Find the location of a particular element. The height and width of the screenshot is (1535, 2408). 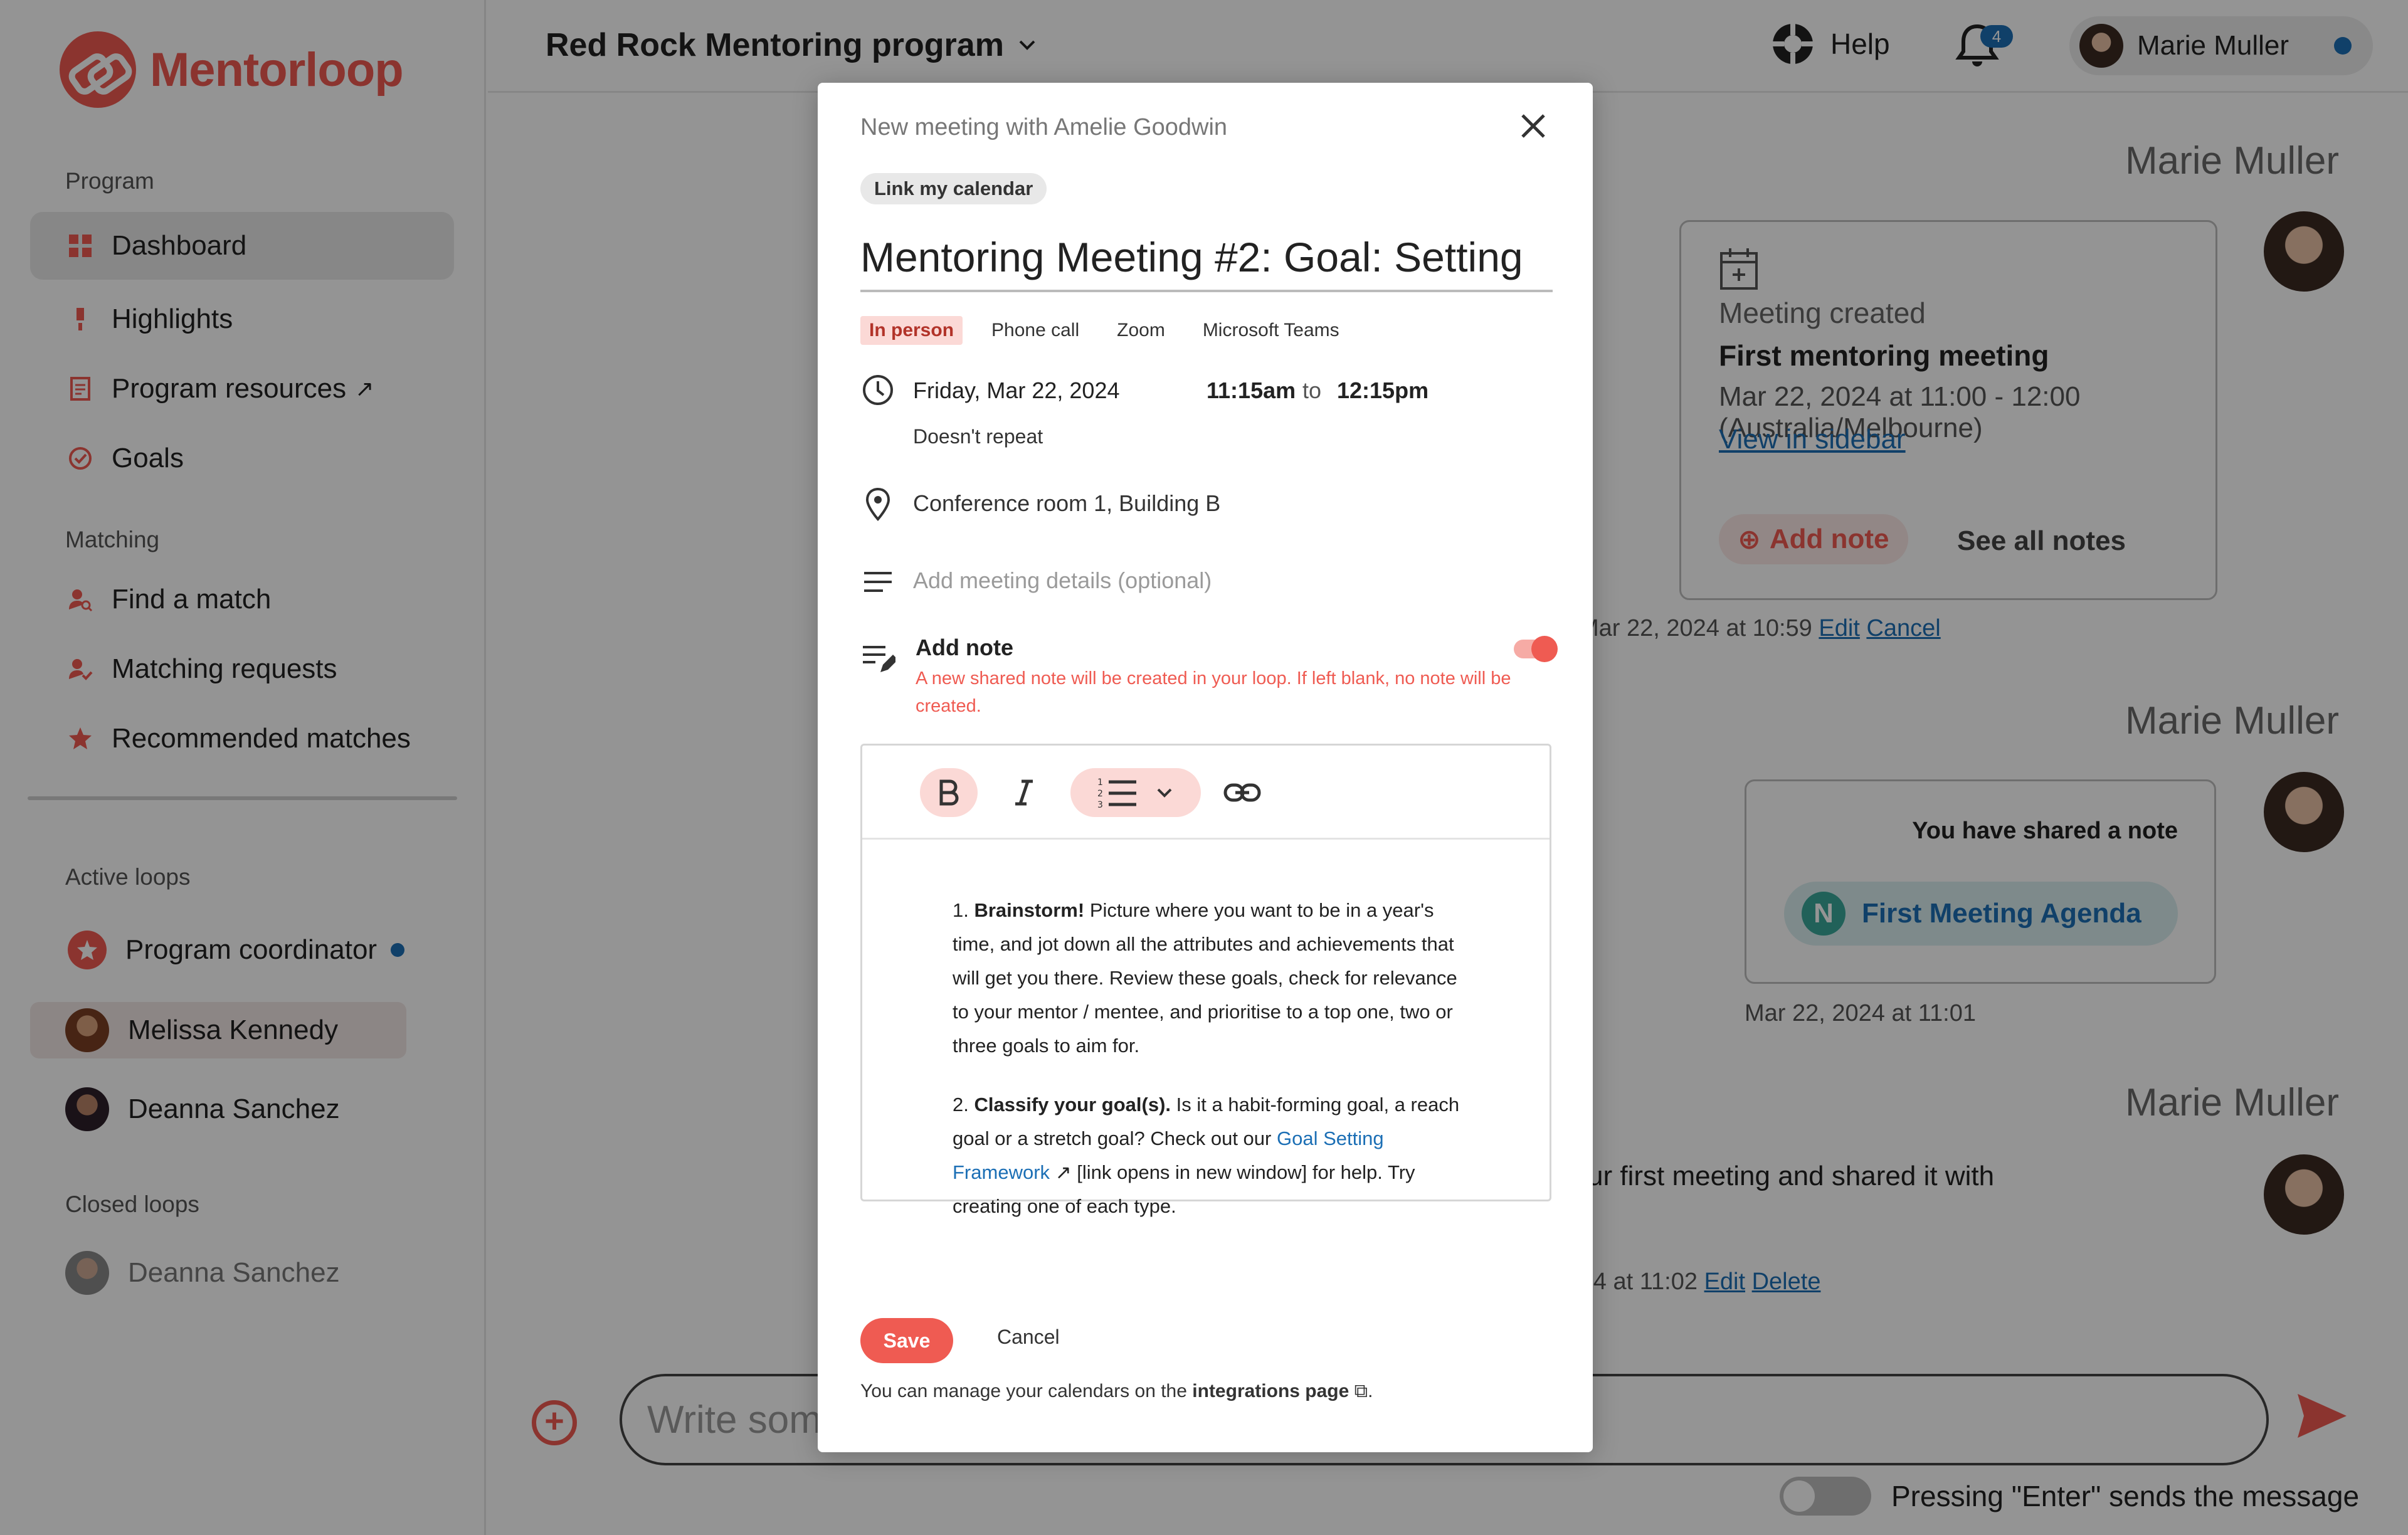

meeting-date: Friday, Mar 22, 2024 is located at coordinates (1016, 390).